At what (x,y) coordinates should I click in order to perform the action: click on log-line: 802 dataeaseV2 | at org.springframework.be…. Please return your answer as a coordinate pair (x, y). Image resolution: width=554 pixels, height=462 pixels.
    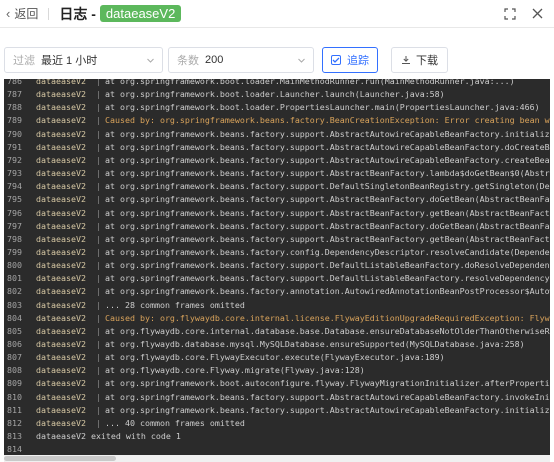
    Looking at the image, I should click on (277, 291).